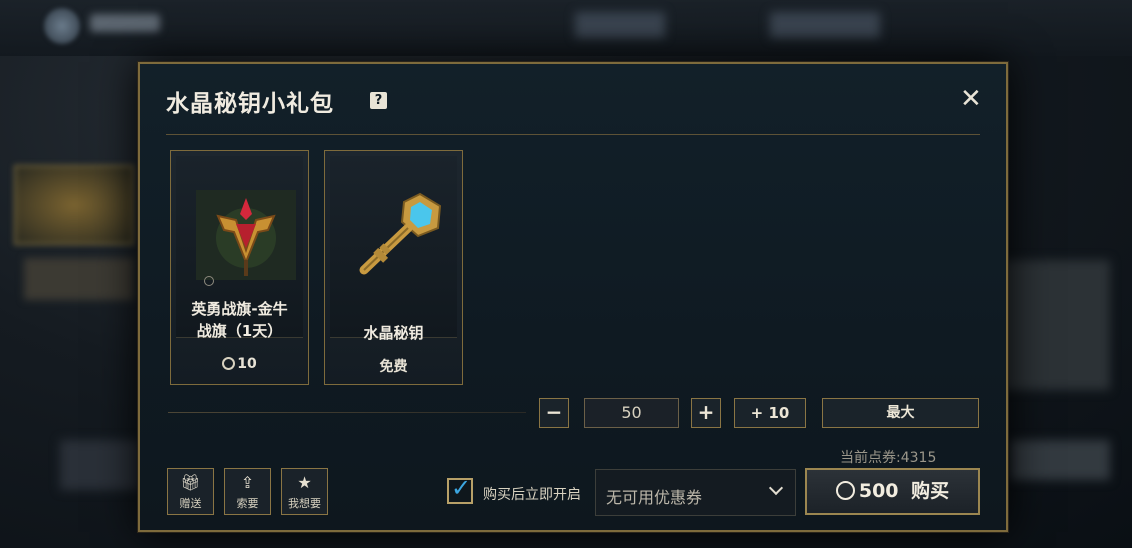 This screenshot has width=1132, height=548. Describe the element at coordinates (246, 235) in the screenshot. I see `banner-icon` at that location.